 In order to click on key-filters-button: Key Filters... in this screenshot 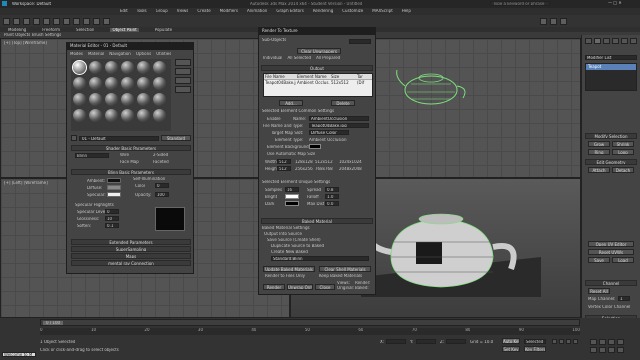, I will do `click(535, 349)`.